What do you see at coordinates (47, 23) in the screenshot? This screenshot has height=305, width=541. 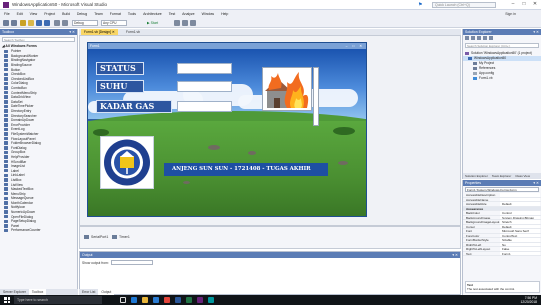 I see `save-all-icon` at bounding box center [47, 23].